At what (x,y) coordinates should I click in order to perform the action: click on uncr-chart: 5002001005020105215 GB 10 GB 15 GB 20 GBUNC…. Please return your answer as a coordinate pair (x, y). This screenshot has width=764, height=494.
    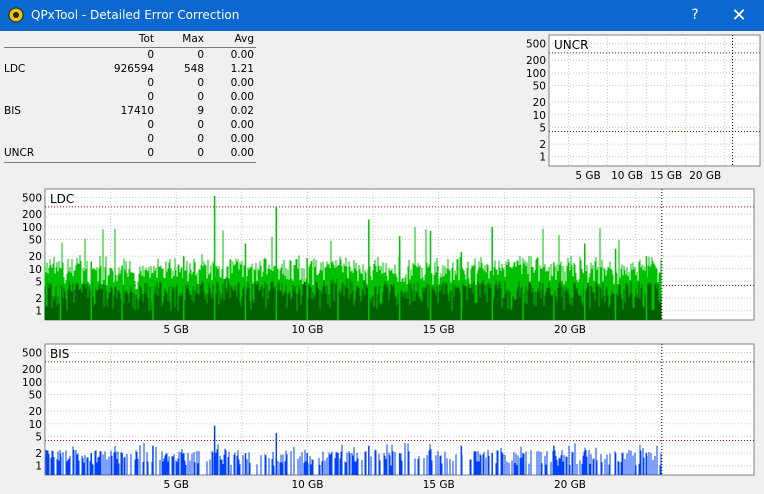
    Looking at the image, I should click on (643, 108).